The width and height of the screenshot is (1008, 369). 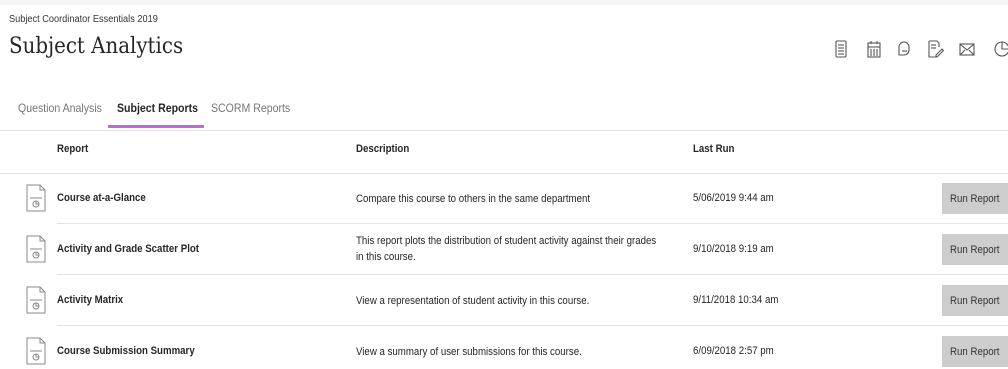 I want to click on report-last-run: 9/10/2018 9:19 am, so click(x=733, y=249).